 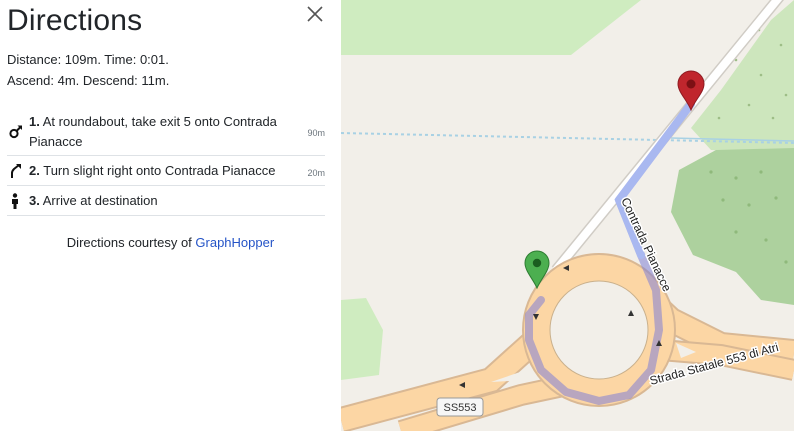 I want to click on shield-label: SS553, so click(x=459, y=408).